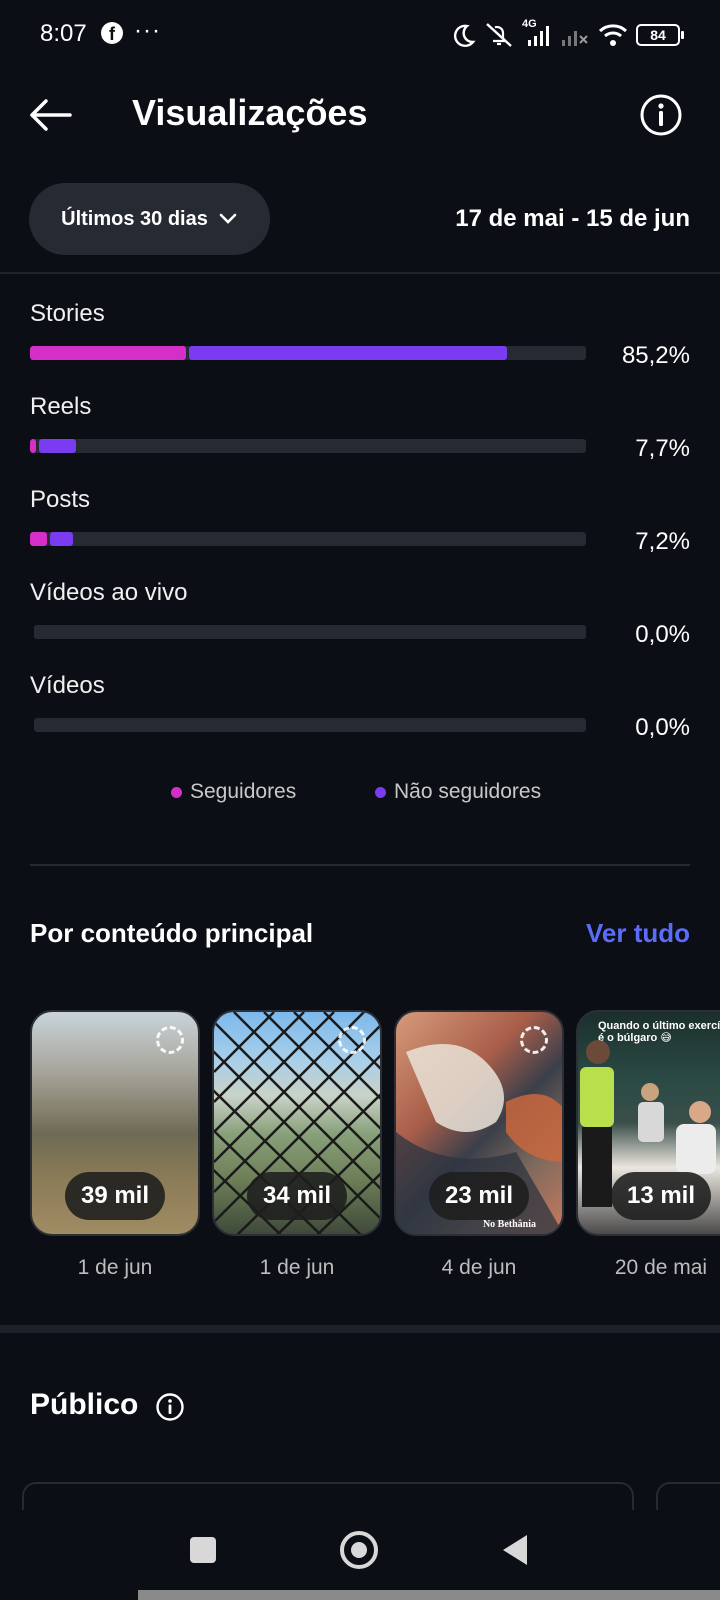  What do you see at coordinates (575, 38) in the screenshot?
I see `signal-off-icon` at bounding box center [575, 38].